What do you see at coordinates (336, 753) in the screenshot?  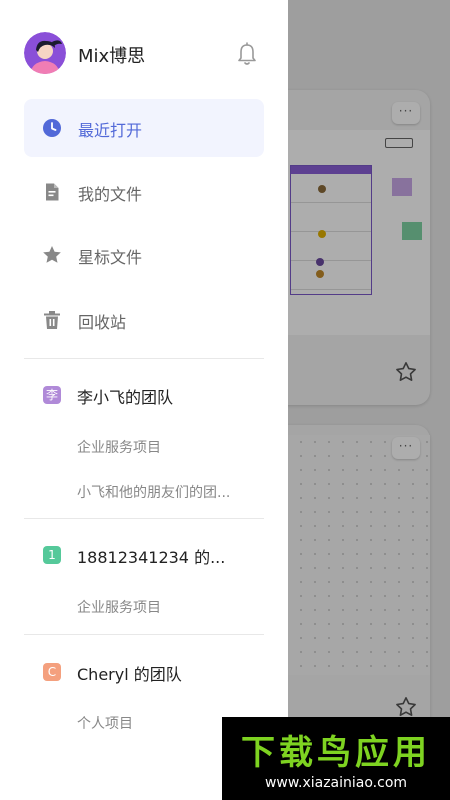 I see `watermark-title: 下载鸟应用` at bounding box center [336, 753].